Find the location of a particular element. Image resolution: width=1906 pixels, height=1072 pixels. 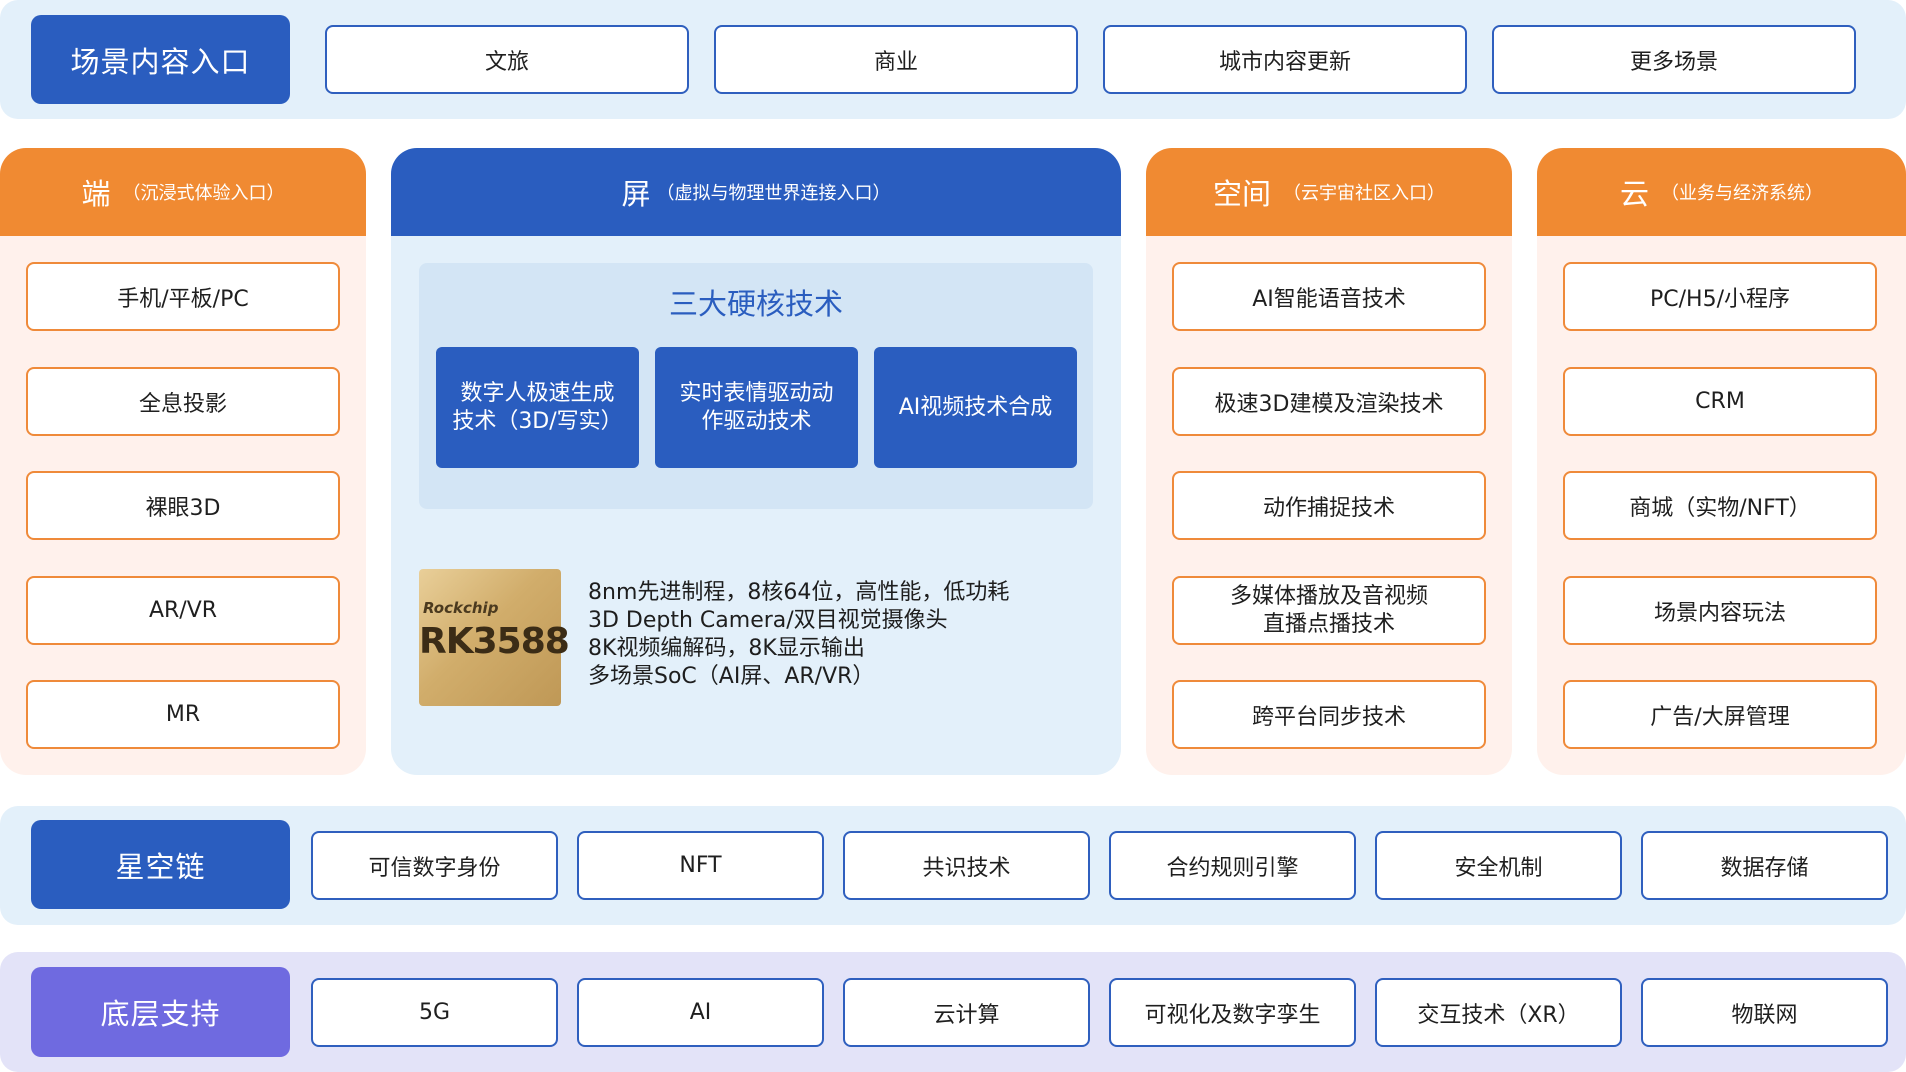

base-item-ai: AI is located at coordinates (700, 1012).